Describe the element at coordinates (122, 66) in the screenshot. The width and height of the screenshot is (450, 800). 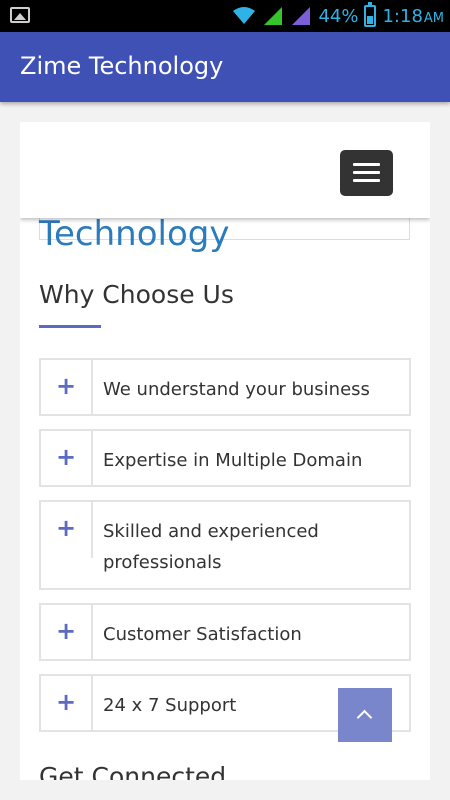
I see `app-title: Zime Technology` at that location.